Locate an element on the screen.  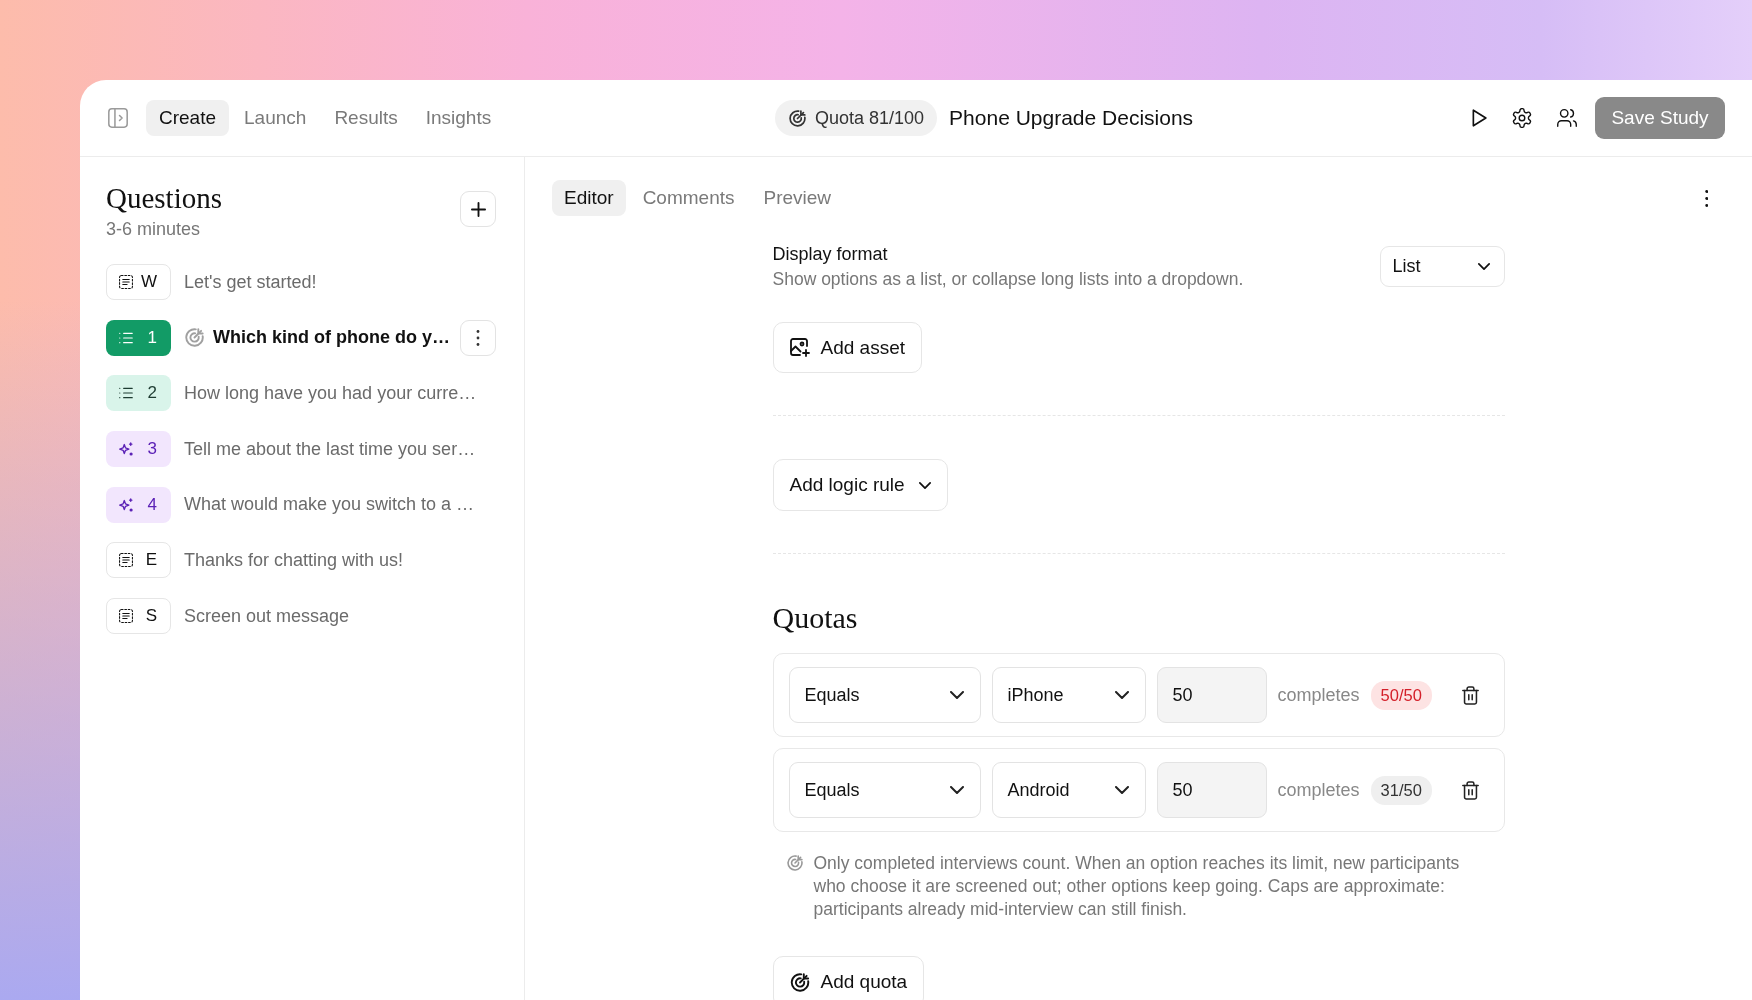
nav-tab: Results is located at coordinates (366, 118).